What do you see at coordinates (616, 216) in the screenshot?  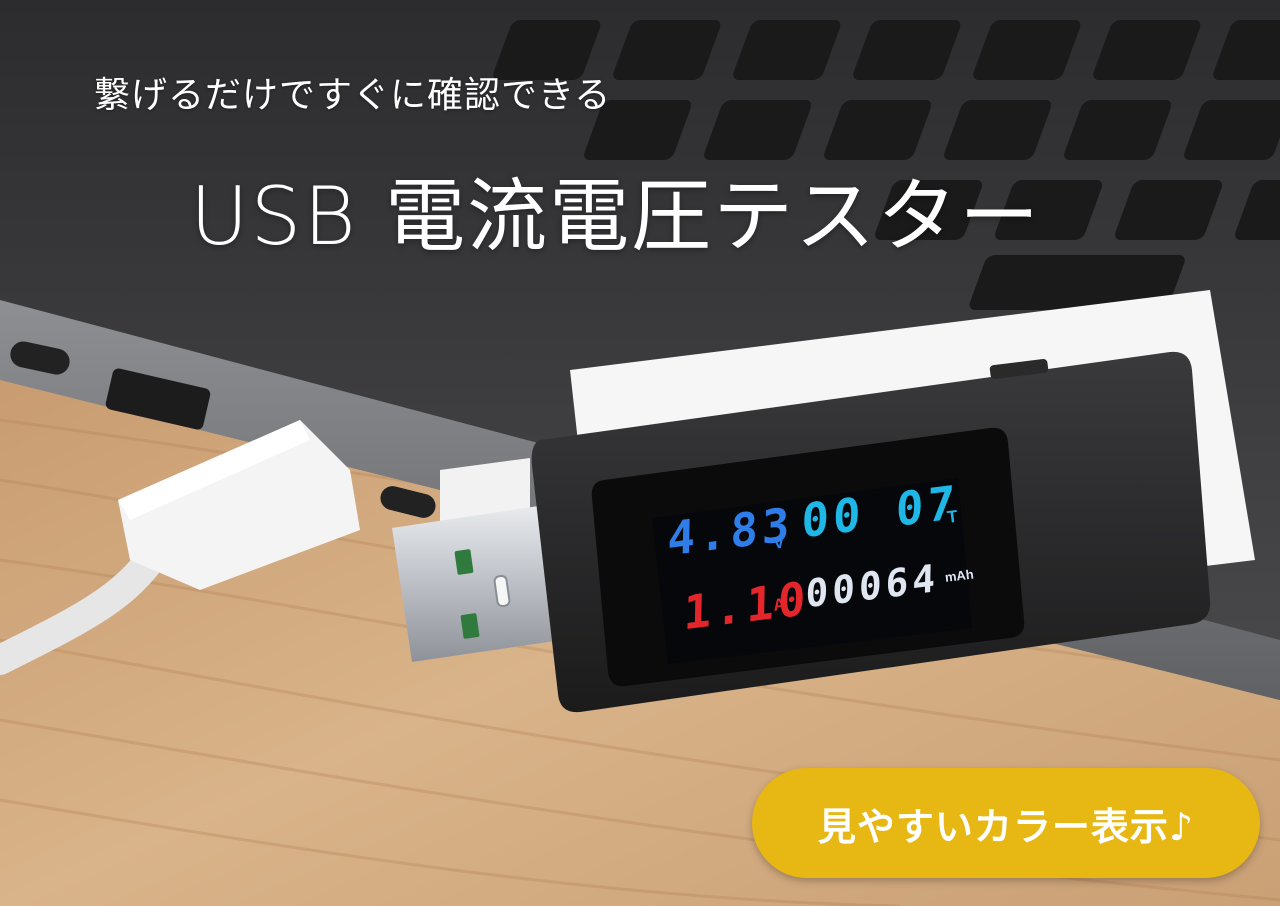 I see `headline-title: USB 電流電圧テスター` at bounding box center [616, 216].